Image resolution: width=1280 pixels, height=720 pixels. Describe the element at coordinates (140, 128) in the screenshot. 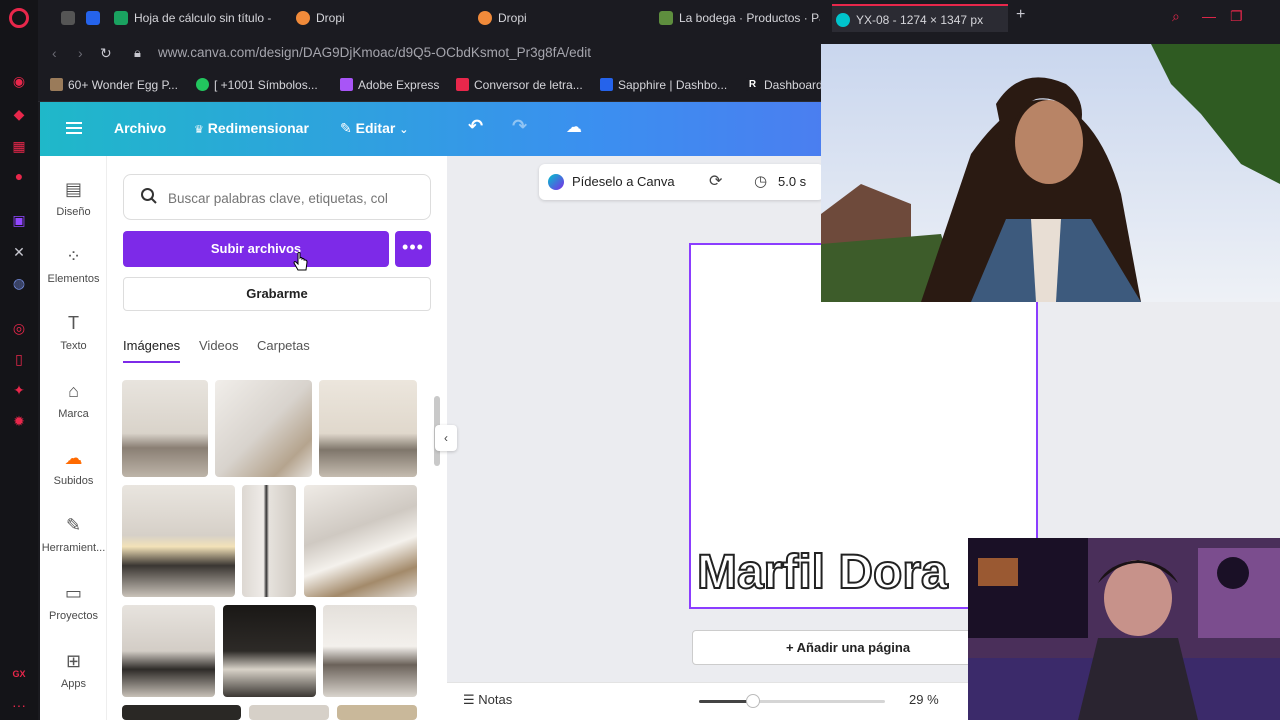

I see `file-menu: Archivo` at that location.